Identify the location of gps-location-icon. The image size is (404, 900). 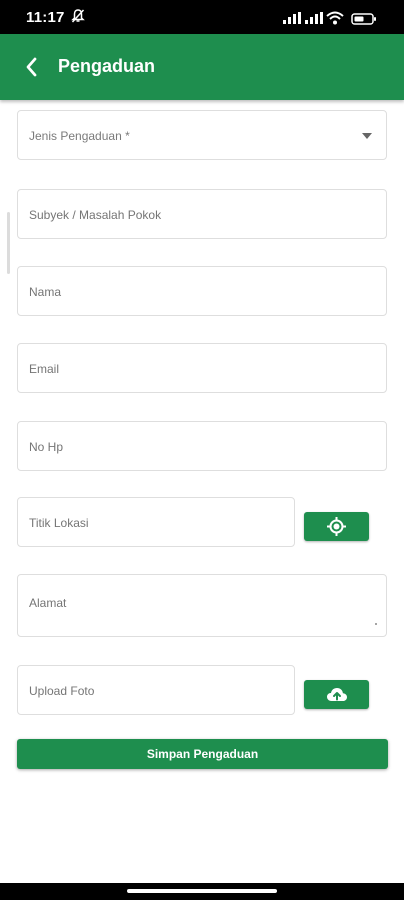
(336, 526).